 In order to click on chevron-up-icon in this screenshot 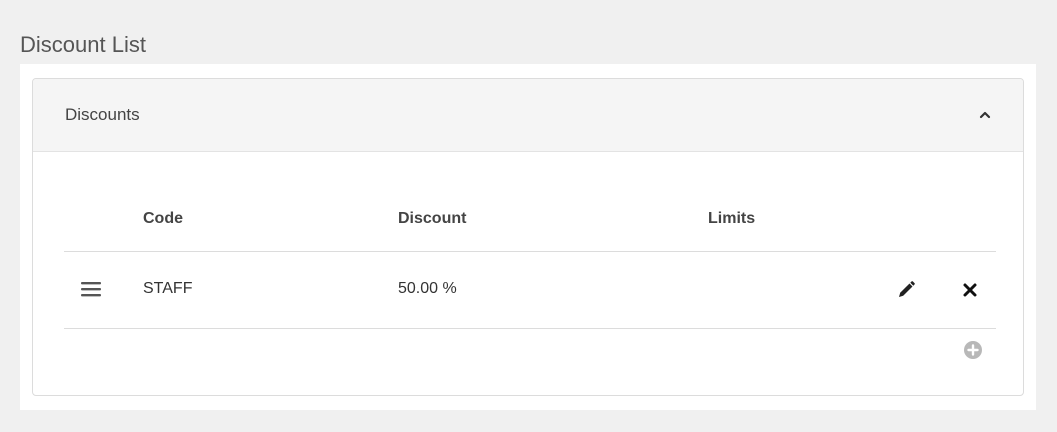, I will do `click(985, 115)`.